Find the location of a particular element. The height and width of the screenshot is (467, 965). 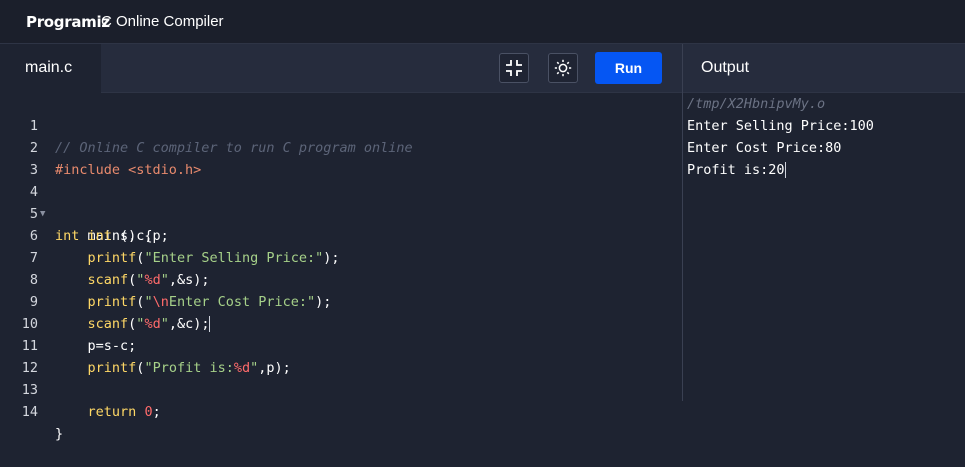

code-line: 7 scanf("%d",&s); is located at coordinates (341, 256).